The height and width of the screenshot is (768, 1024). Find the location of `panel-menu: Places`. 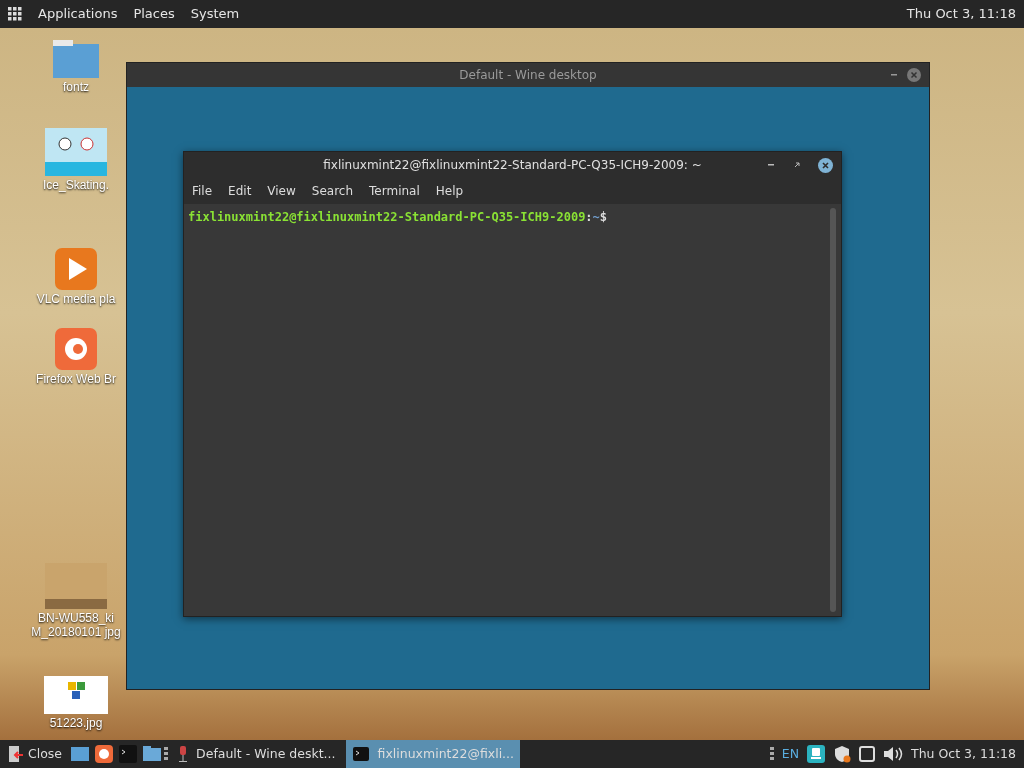

panel-menu: Places is located at coordinates (154, 14).